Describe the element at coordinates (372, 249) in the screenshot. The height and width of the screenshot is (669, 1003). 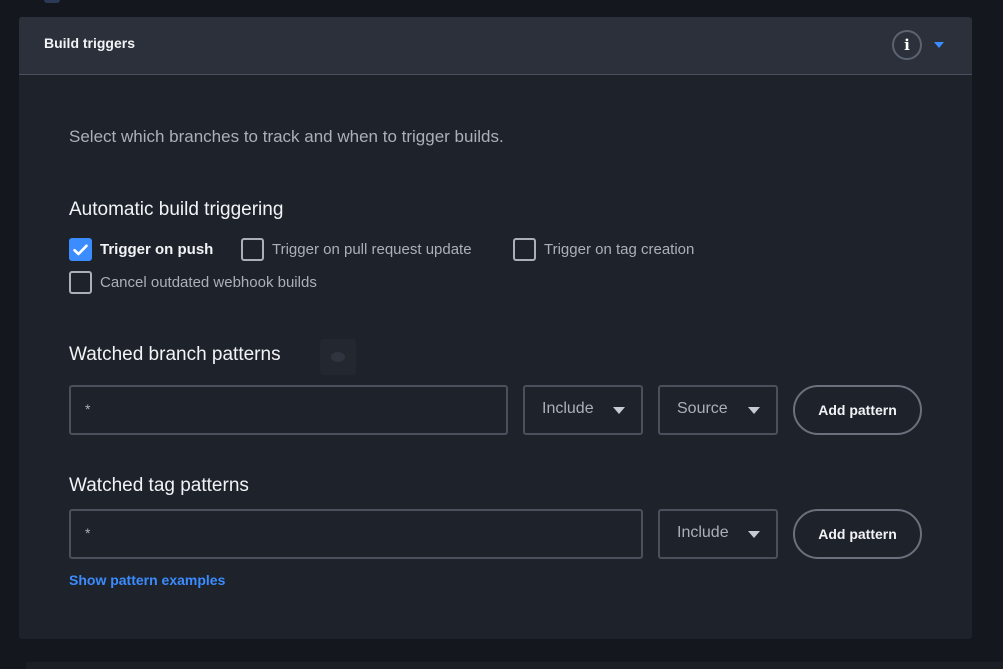
I see `checkbox-label: Trigger on pull request update` at that location.